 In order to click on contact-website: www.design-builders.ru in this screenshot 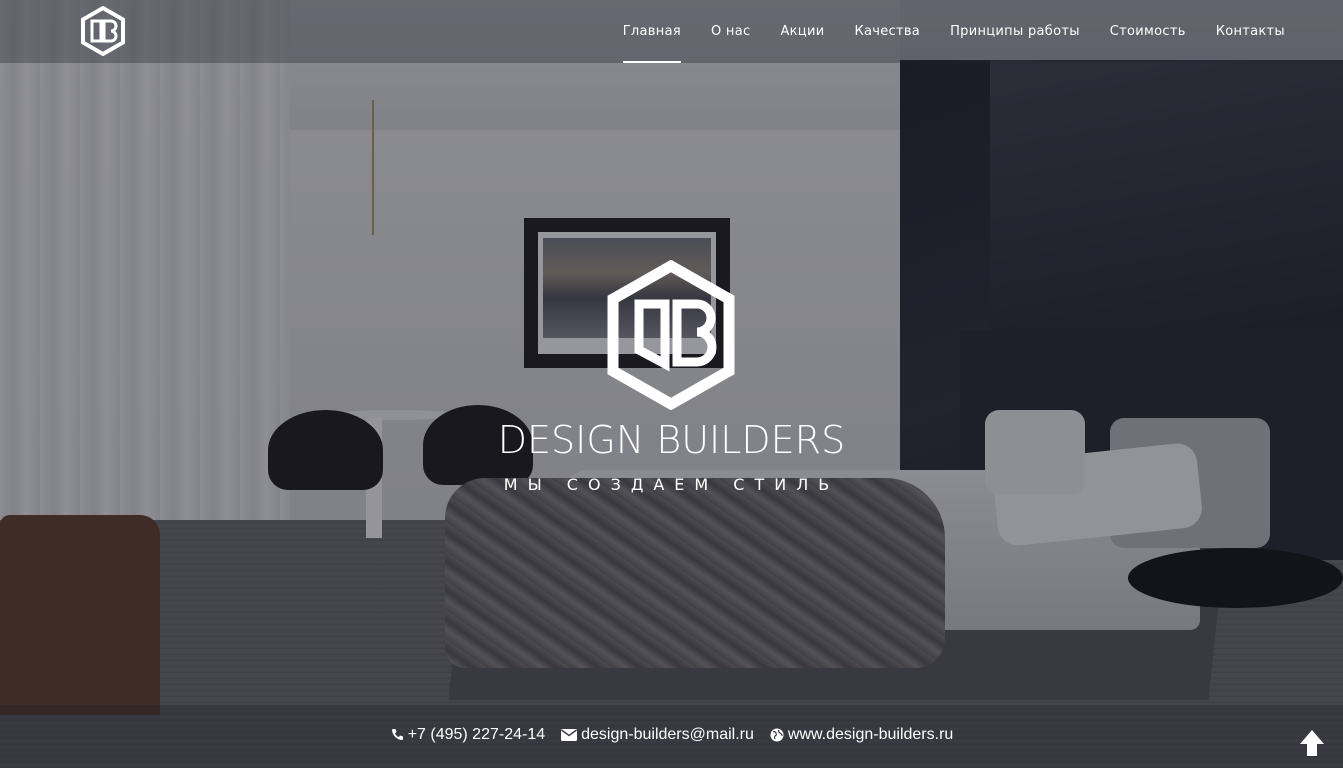, I will do `click(861, 735)`.